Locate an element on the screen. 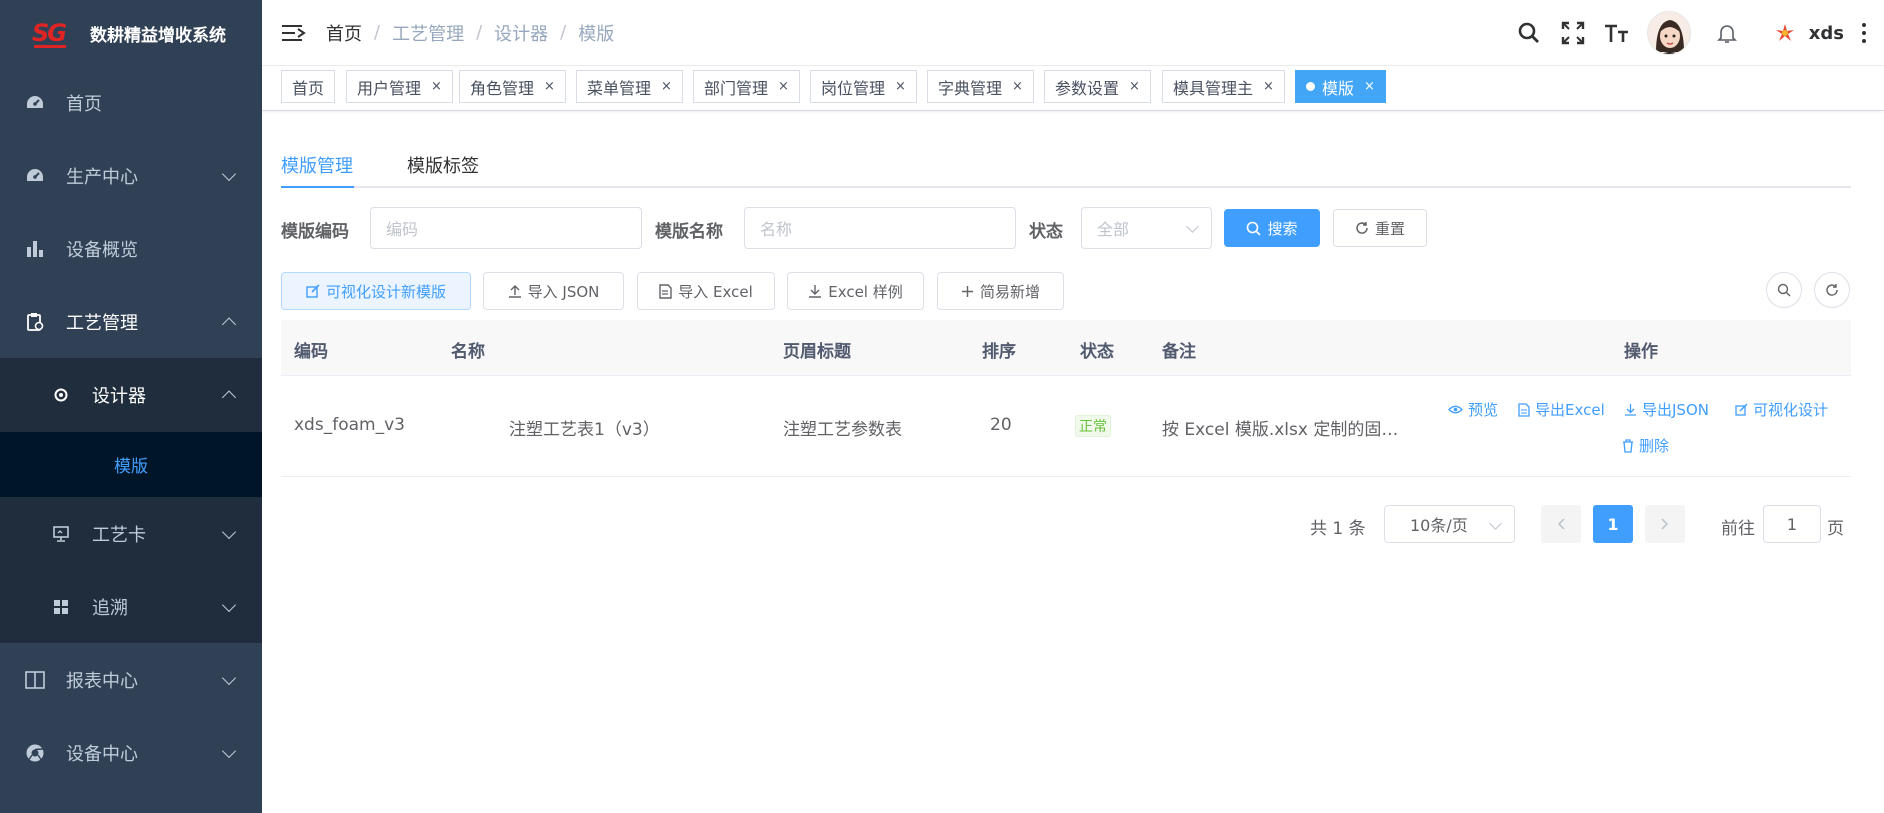 This screenshot has width=1884, height=813. tag-label: 字典管理 is located at coordinates (970, 88).